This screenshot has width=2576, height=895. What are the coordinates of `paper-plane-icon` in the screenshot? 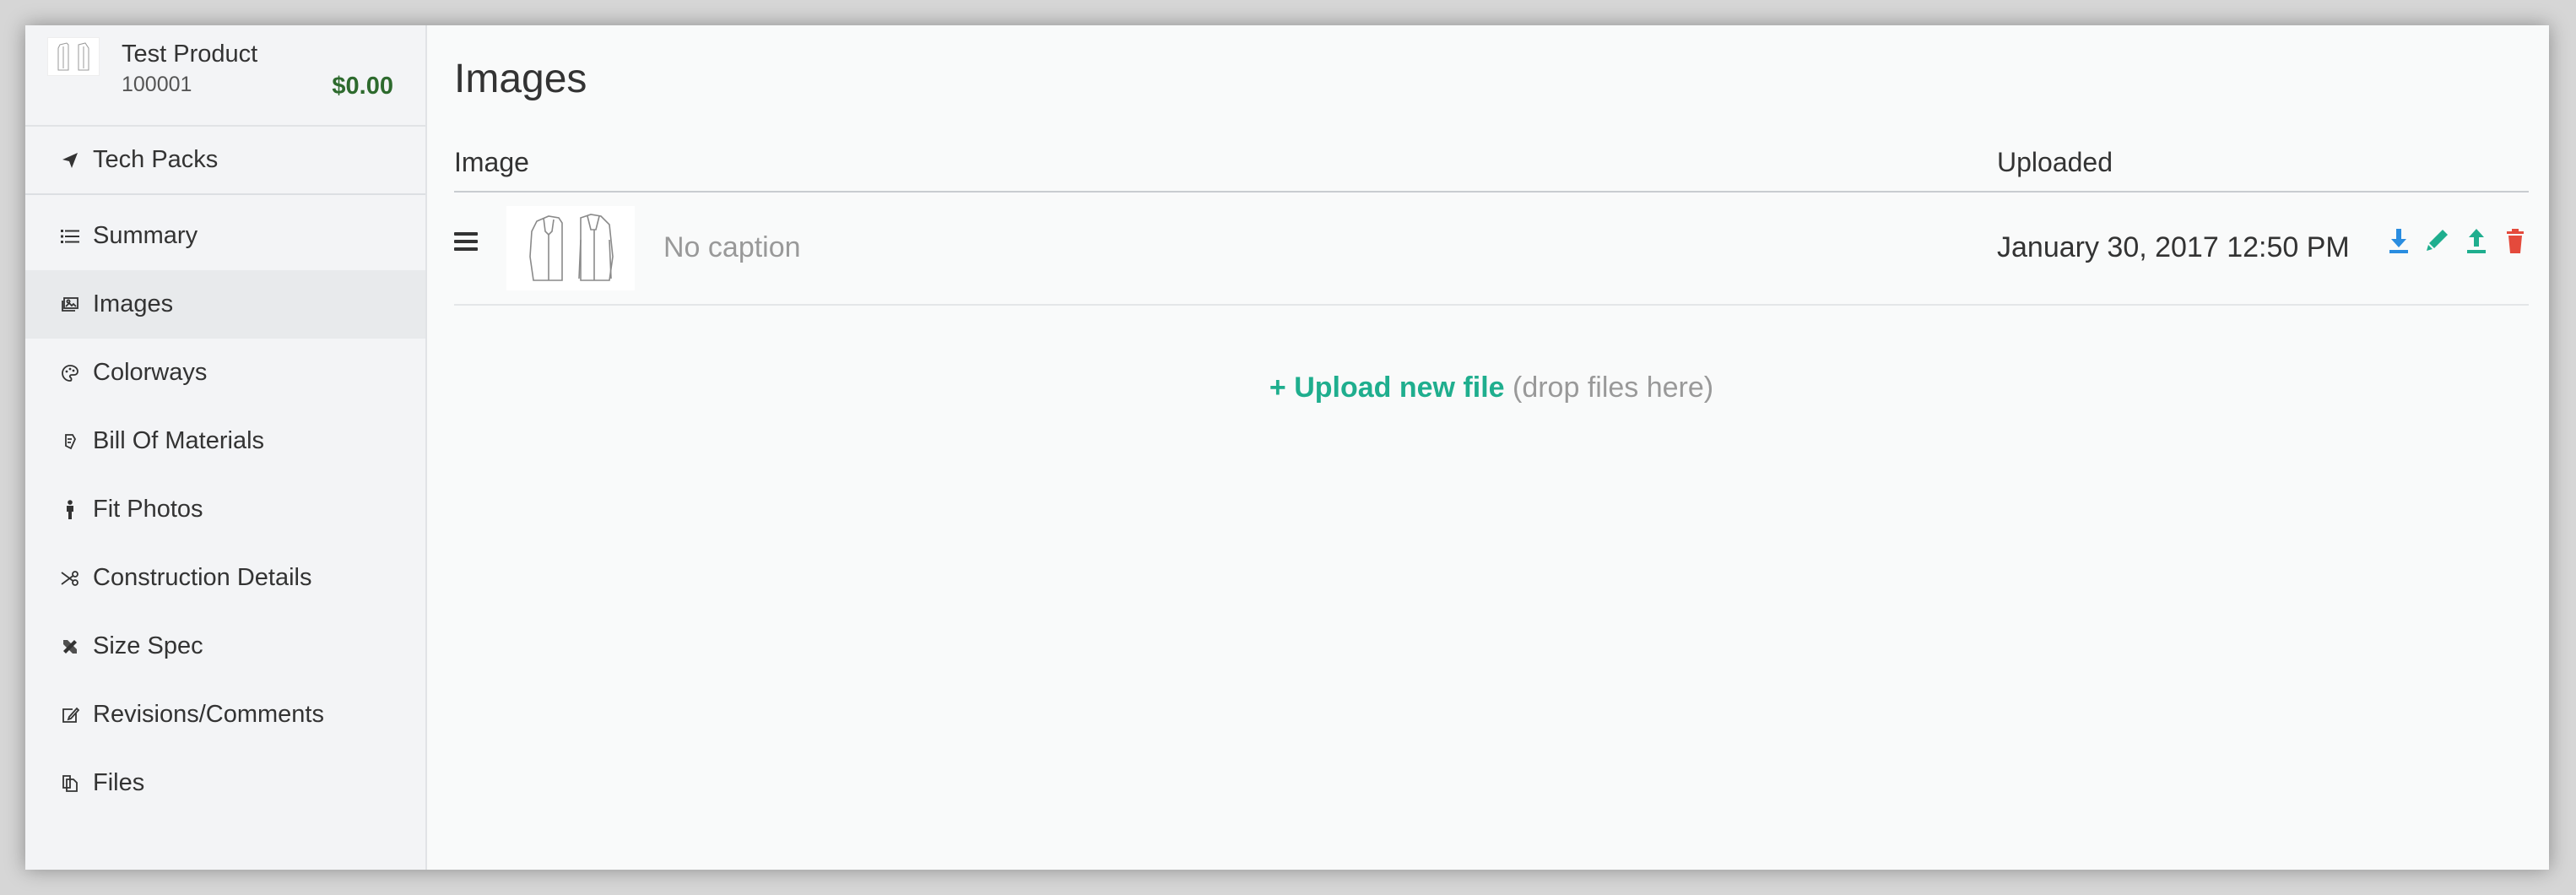 It's located at (70, 160).